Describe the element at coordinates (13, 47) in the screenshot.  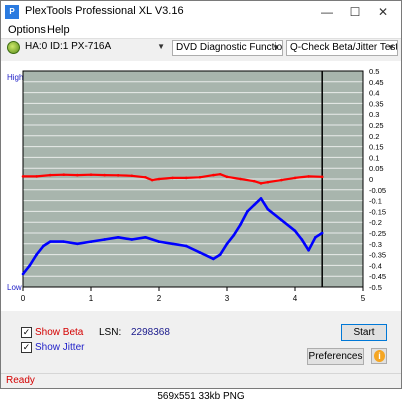
I see `drive-status-icon` at that location.